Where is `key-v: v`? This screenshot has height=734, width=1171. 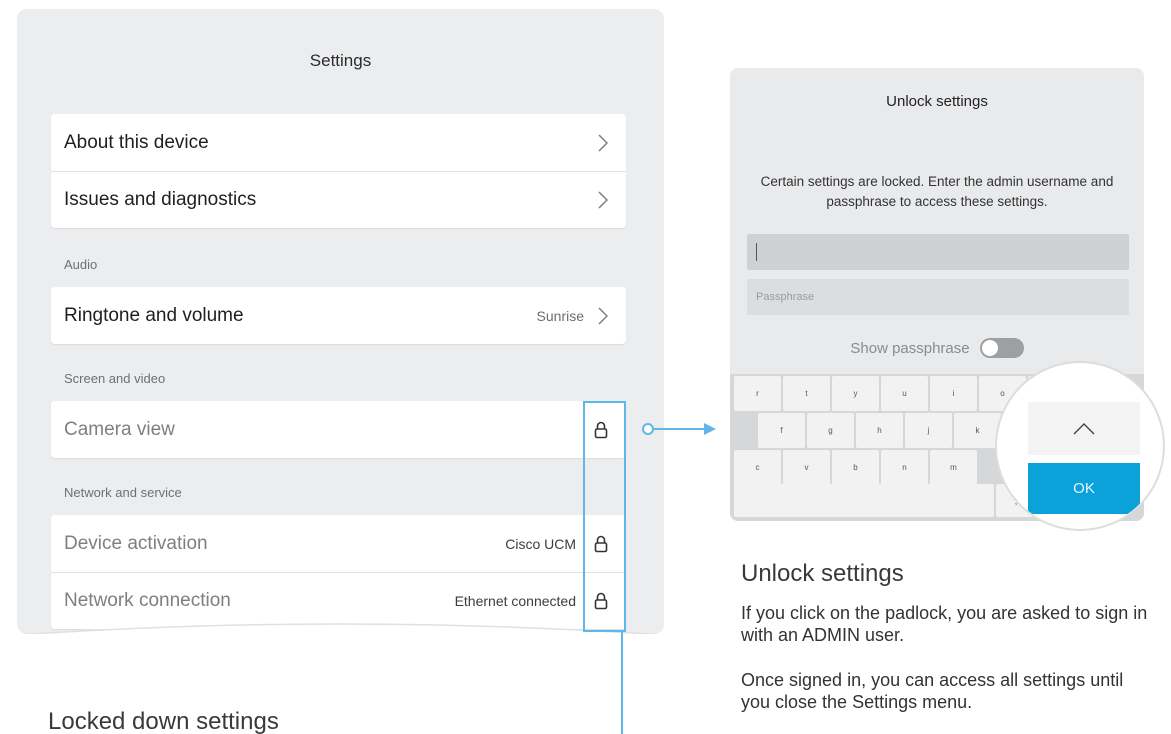 key-v: v is located at coordinates (806, 467).